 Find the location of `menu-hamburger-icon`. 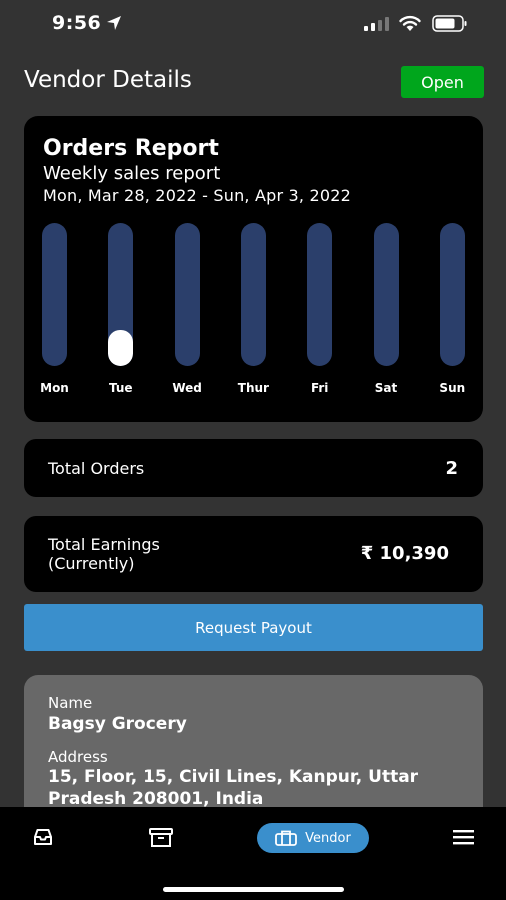

menu-hamburger-icon is located at coordinates (463, 837).